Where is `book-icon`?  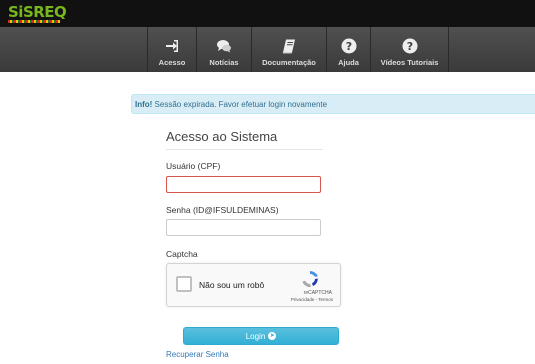 book-icon is located at coordinates (288, 46).